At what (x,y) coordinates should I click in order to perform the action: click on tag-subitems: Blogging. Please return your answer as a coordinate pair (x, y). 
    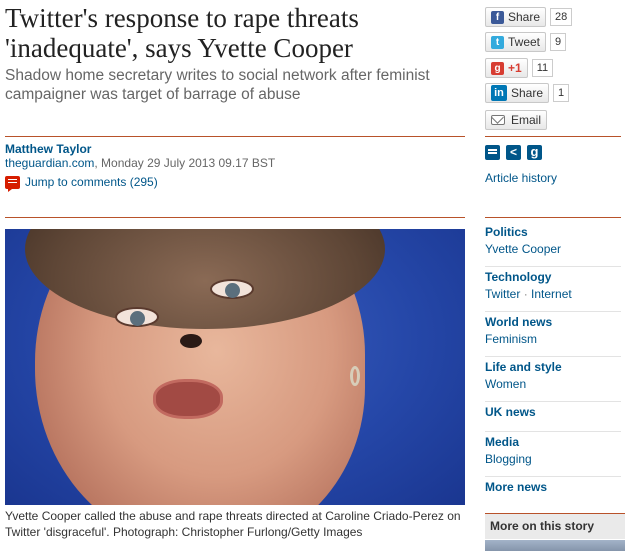
    Looking at the image, I should click on (553, 459).